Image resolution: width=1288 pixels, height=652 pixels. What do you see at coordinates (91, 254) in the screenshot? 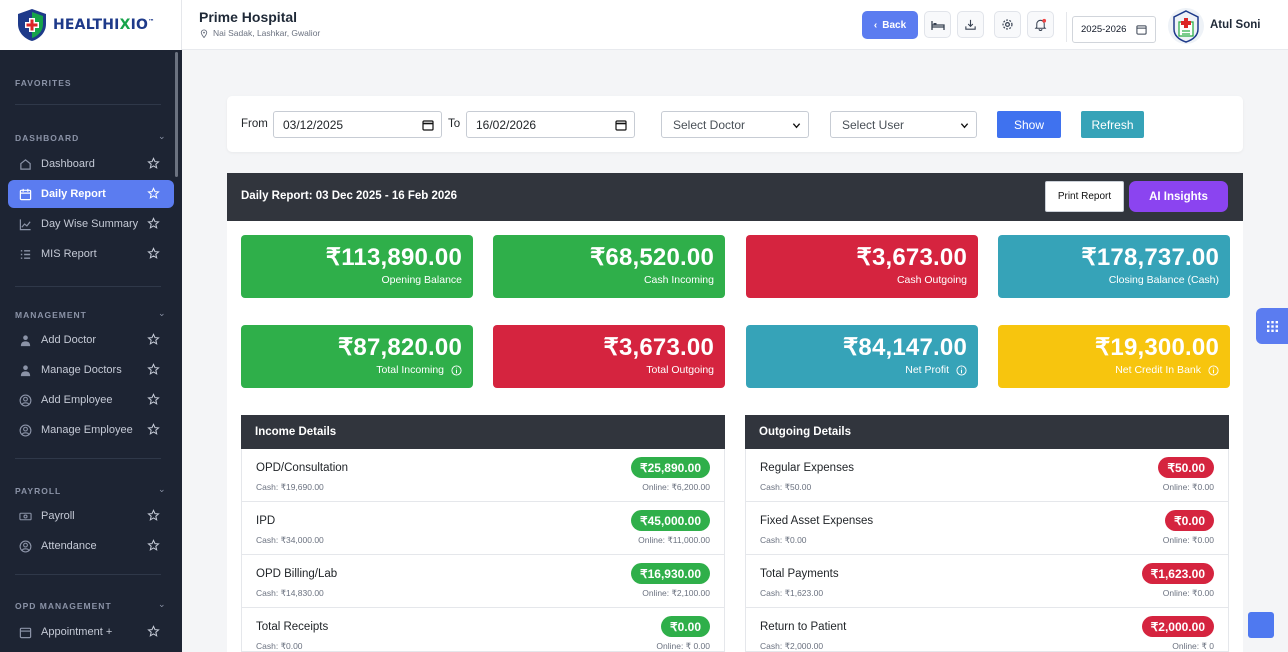
I see `sidebar-item-mis-report: MIS Report` at bounding box center [91, 254].